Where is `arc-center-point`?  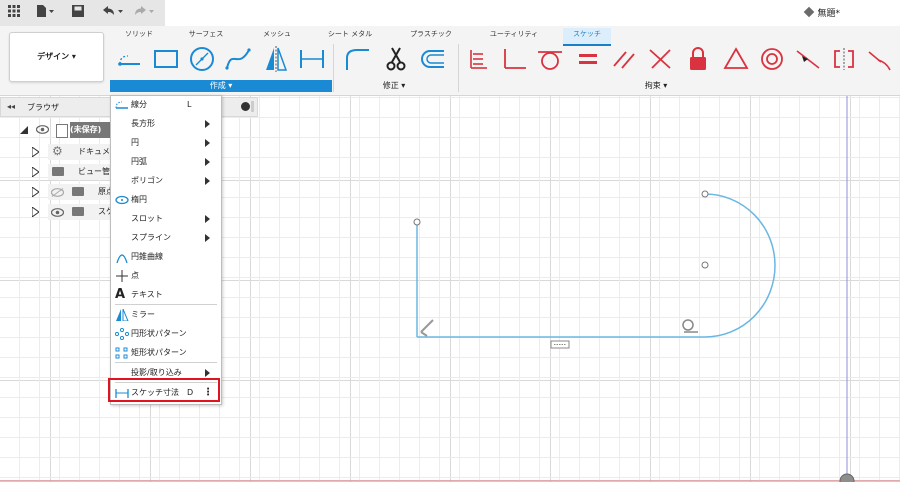
arc-center-point is located at coordinates (705, 265).